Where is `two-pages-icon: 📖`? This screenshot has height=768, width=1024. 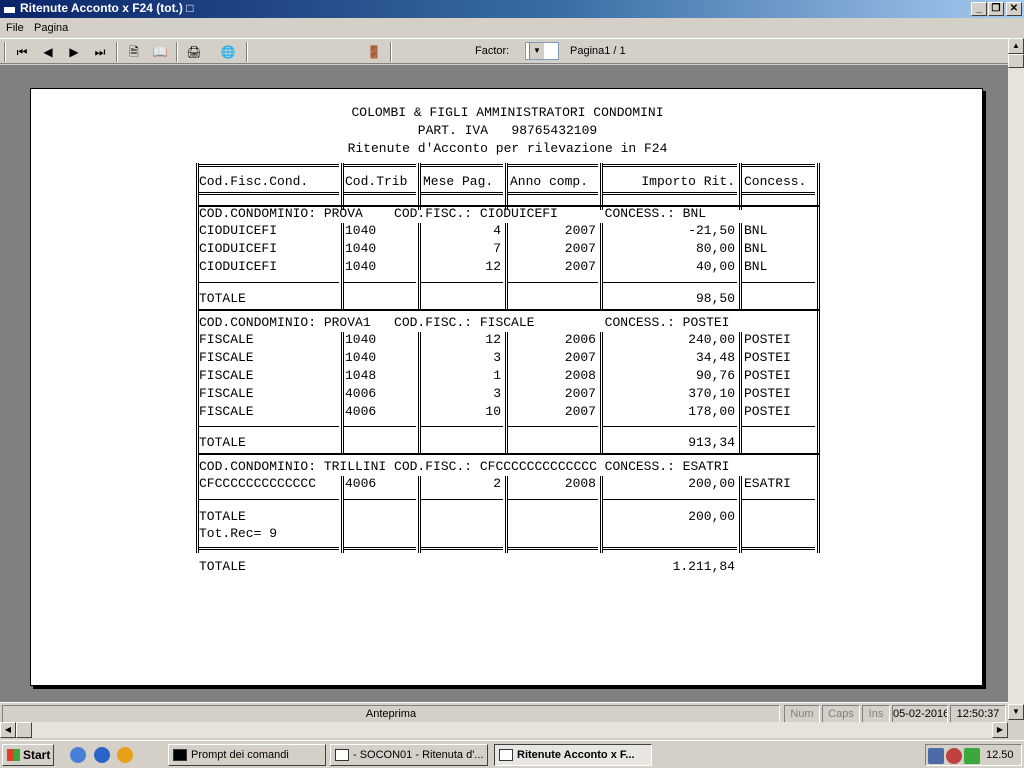
two-pages-icon: 📖 is located at coordinates (160, 52).